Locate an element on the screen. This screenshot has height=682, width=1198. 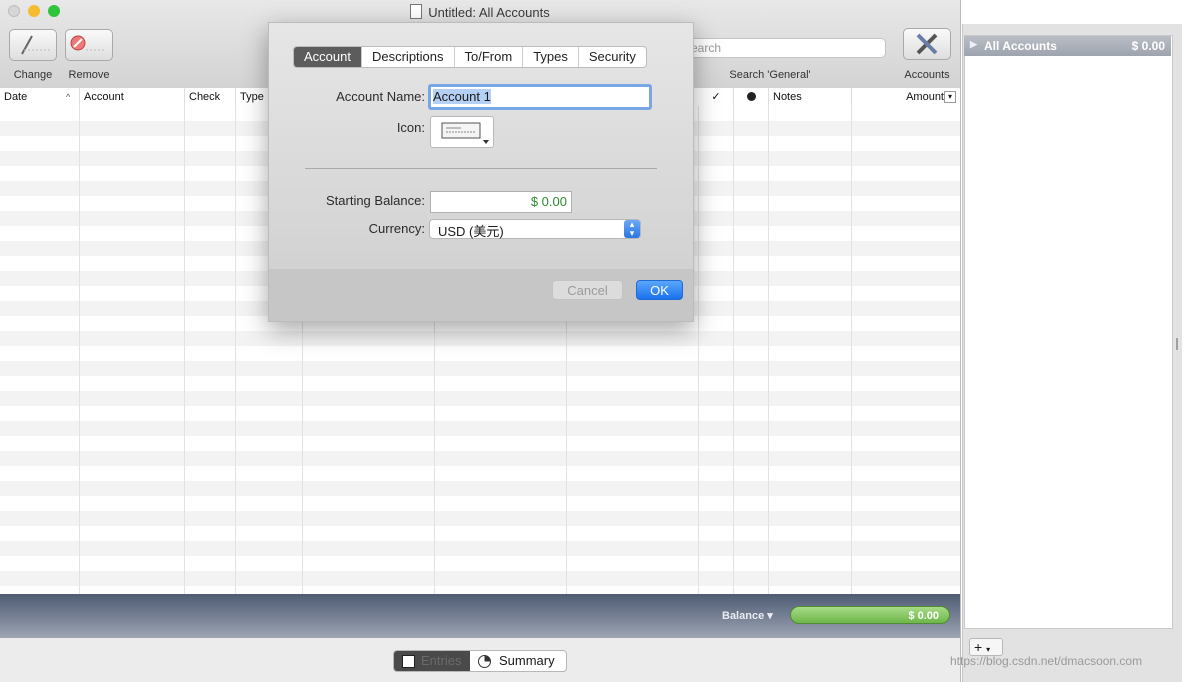
tools-icon is located at coordinates (927, 44).